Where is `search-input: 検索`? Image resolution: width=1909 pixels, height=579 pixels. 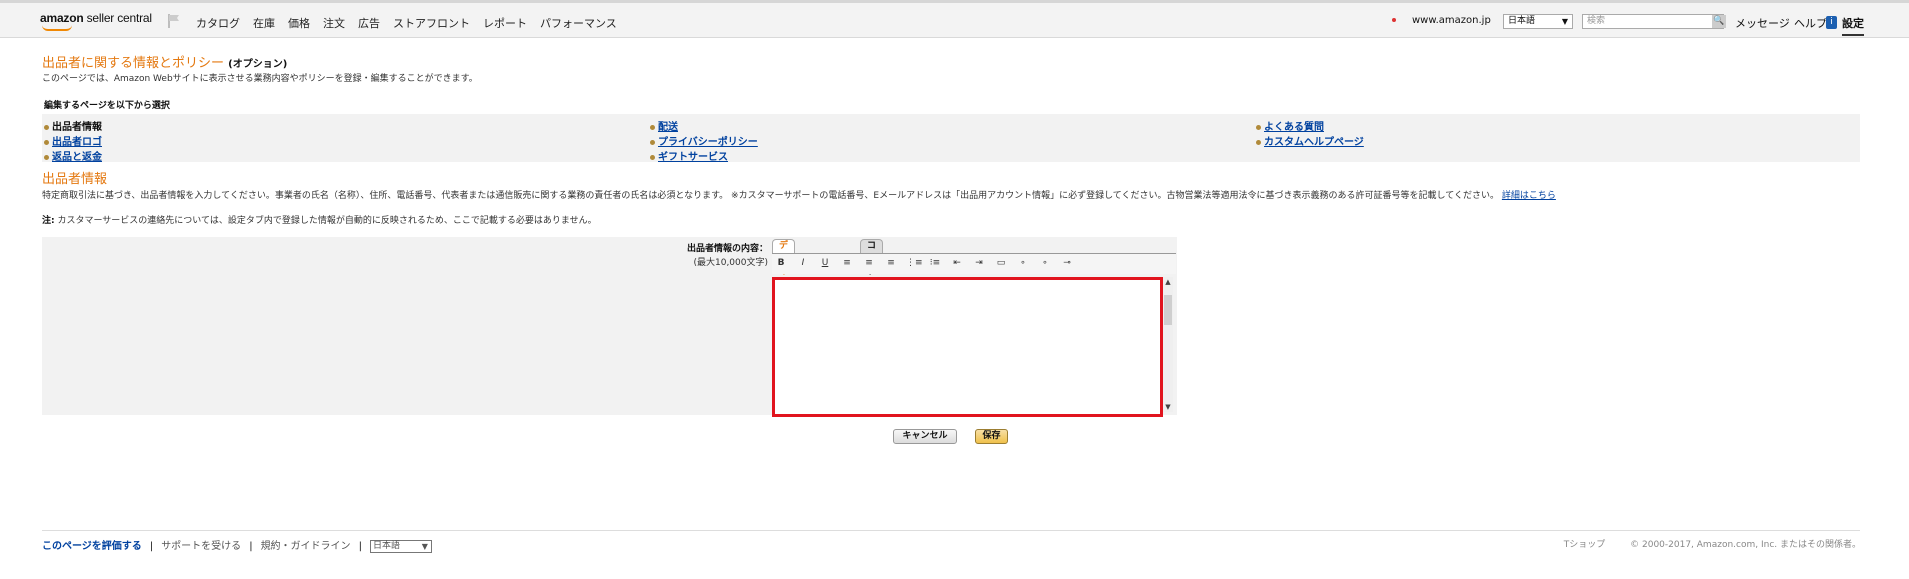
search-input: 検索 is located at coordinates (1653, 21).